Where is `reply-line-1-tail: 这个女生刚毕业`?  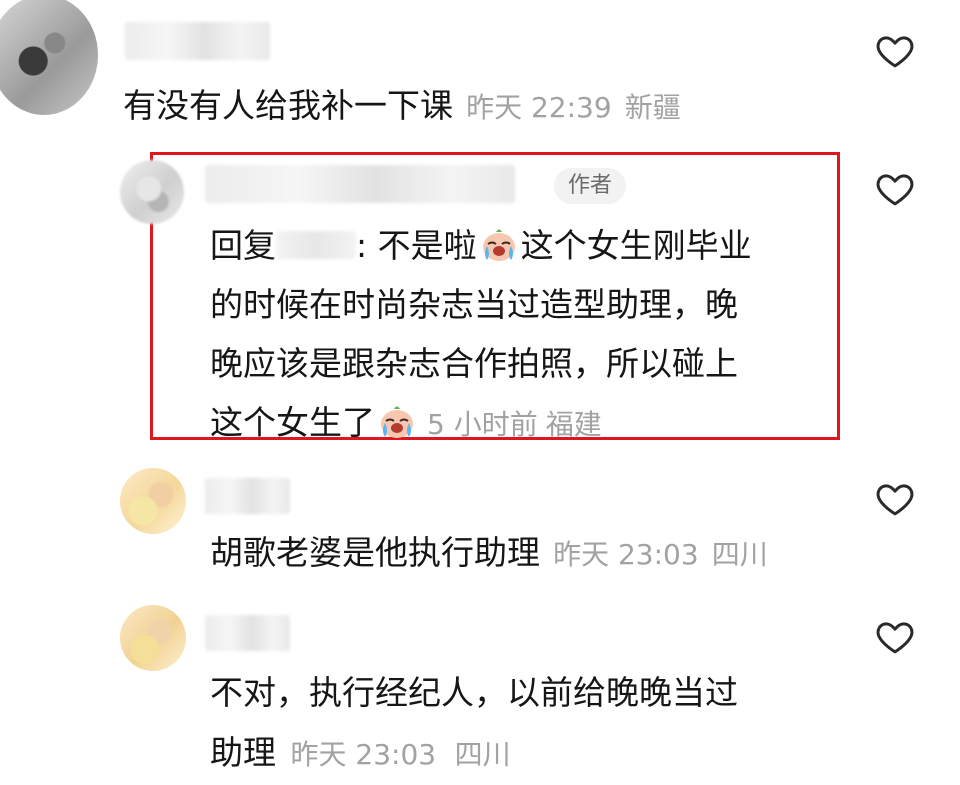 reply-line-1-tail: 这个女生刚毕业 is located at coordinates (636, 245).